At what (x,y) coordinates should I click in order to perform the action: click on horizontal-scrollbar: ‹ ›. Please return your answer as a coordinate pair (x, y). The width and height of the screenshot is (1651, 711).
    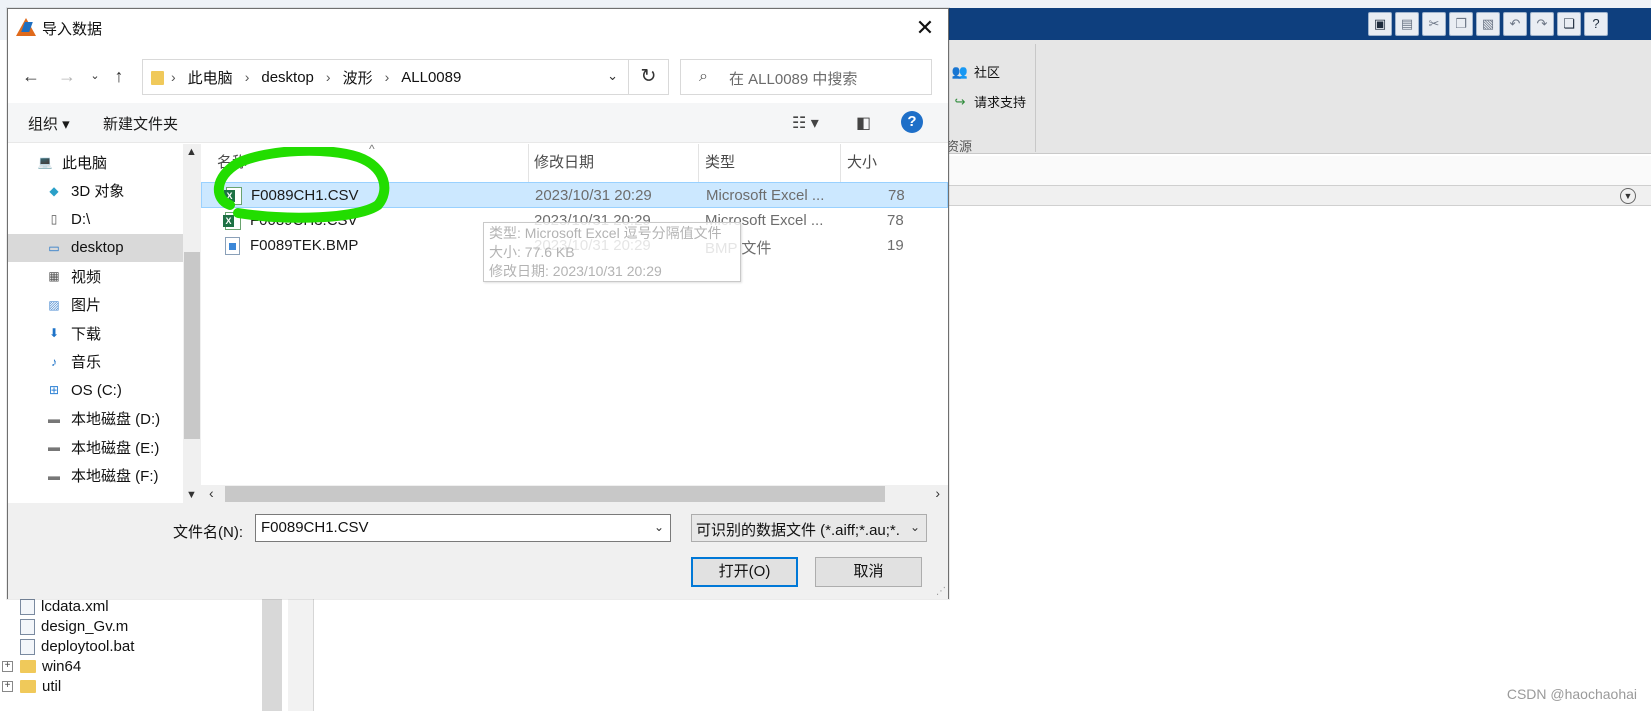
    Looking at the image, I should click on (574, 494).